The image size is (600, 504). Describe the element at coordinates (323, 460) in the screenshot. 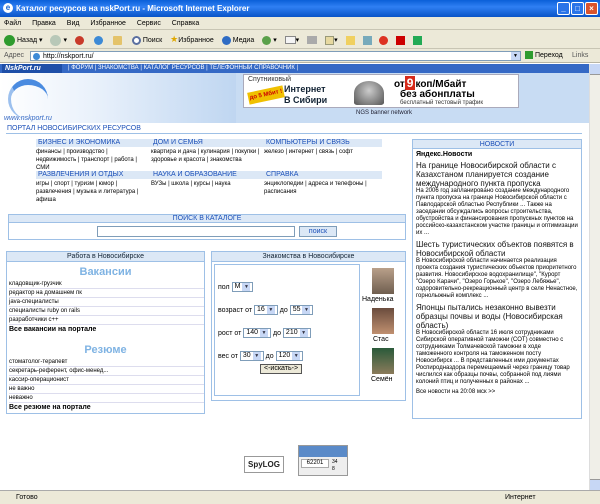

I see `hit-counter: 62201 34 8` at that location.